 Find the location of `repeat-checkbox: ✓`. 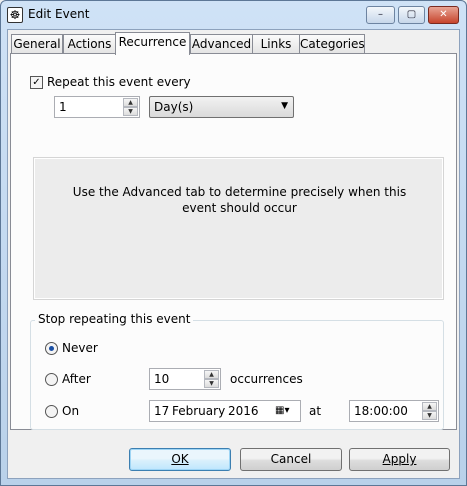

repeat-checkbox: ✓ is located at coordinates (36, 82).